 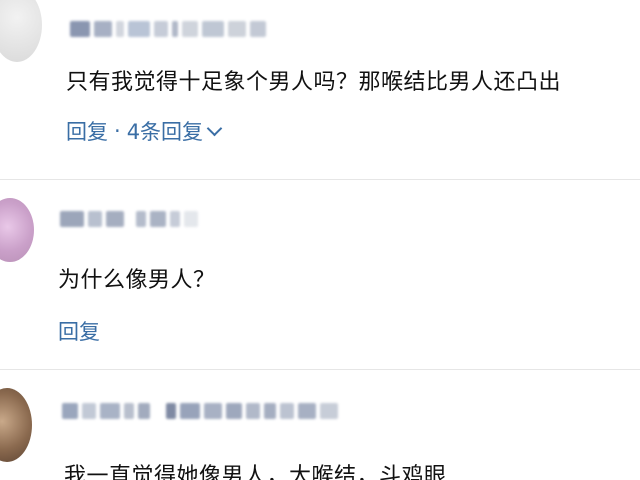 I want to click on comment-text: 为什么像男人？, so click(x=137, y=280).